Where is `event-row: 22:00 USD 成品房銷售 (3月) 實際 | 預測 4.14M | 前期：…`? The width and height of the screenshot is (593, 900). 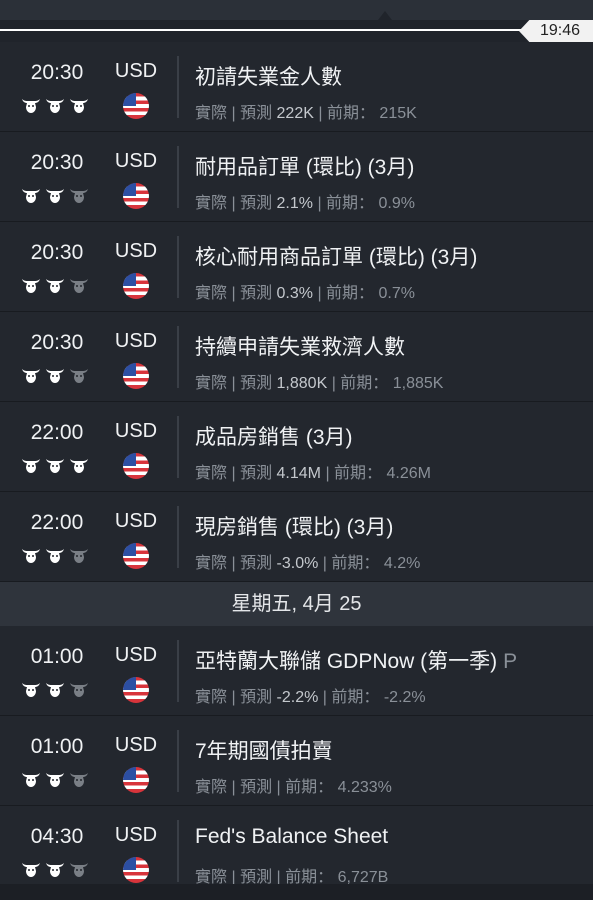 event-row: 22:00 USD 成品房銷售 (3月) 實際 | 預測 4.14M | 前期：… is located at coordinates (296, 447).